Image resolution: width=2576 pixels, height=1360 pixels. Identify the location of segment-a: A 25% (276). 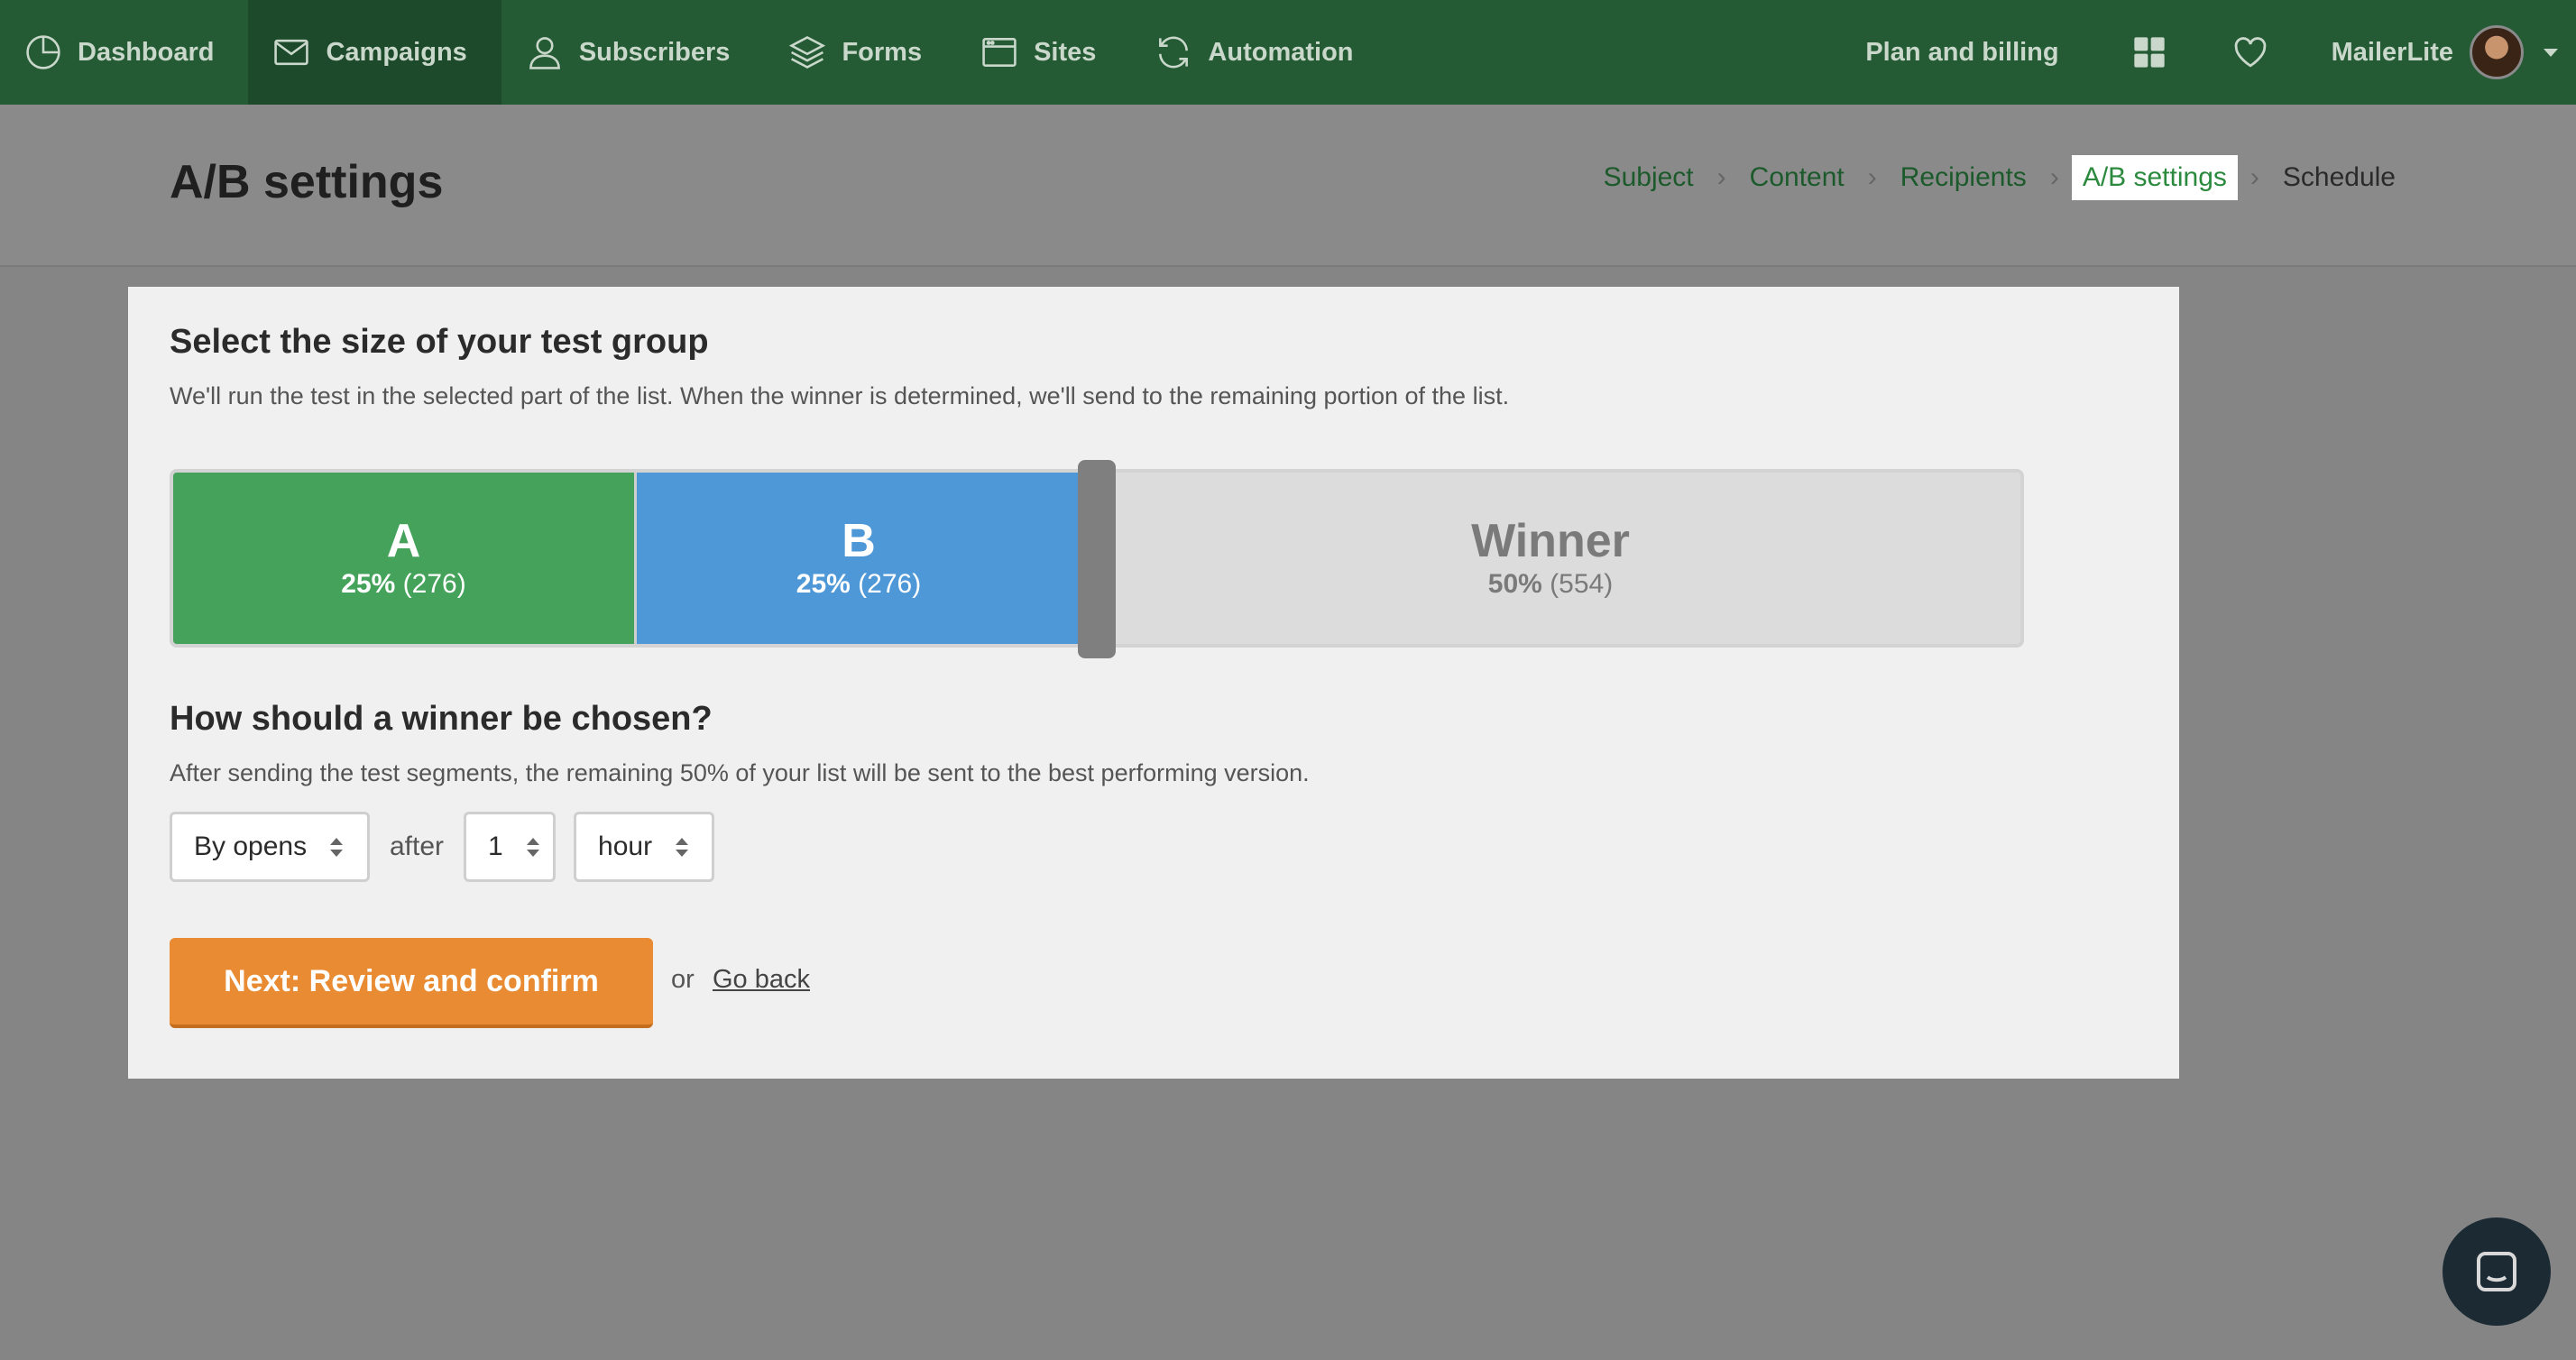
(405, 559).